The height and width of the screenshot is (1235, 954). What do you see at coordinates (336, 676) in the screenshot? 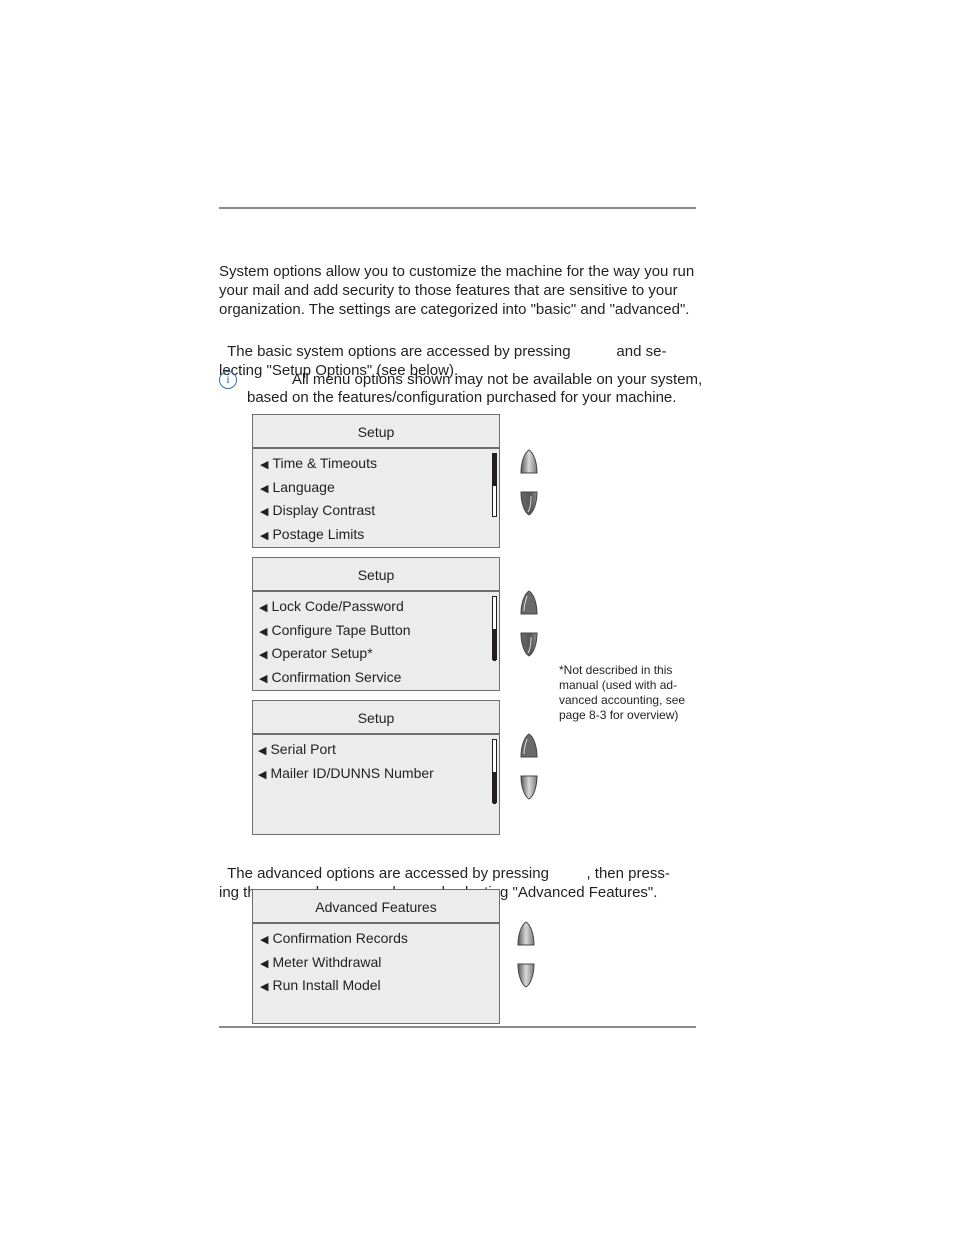
I see `menu-item-label: Confirmation Service` at bounding box center [336, 676].